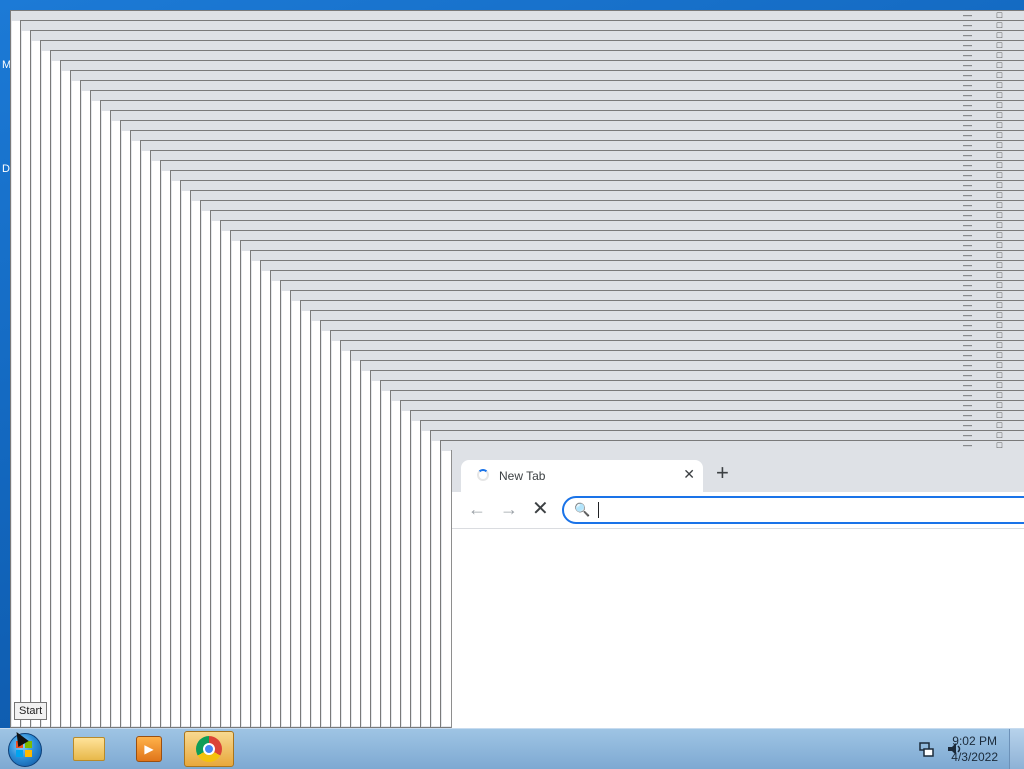 The height and width of the screenshot is (769, 1024). Describe the element at coordinates (540, 509) in the screenshot. I see `stop-loading-button: ✕` at that location.